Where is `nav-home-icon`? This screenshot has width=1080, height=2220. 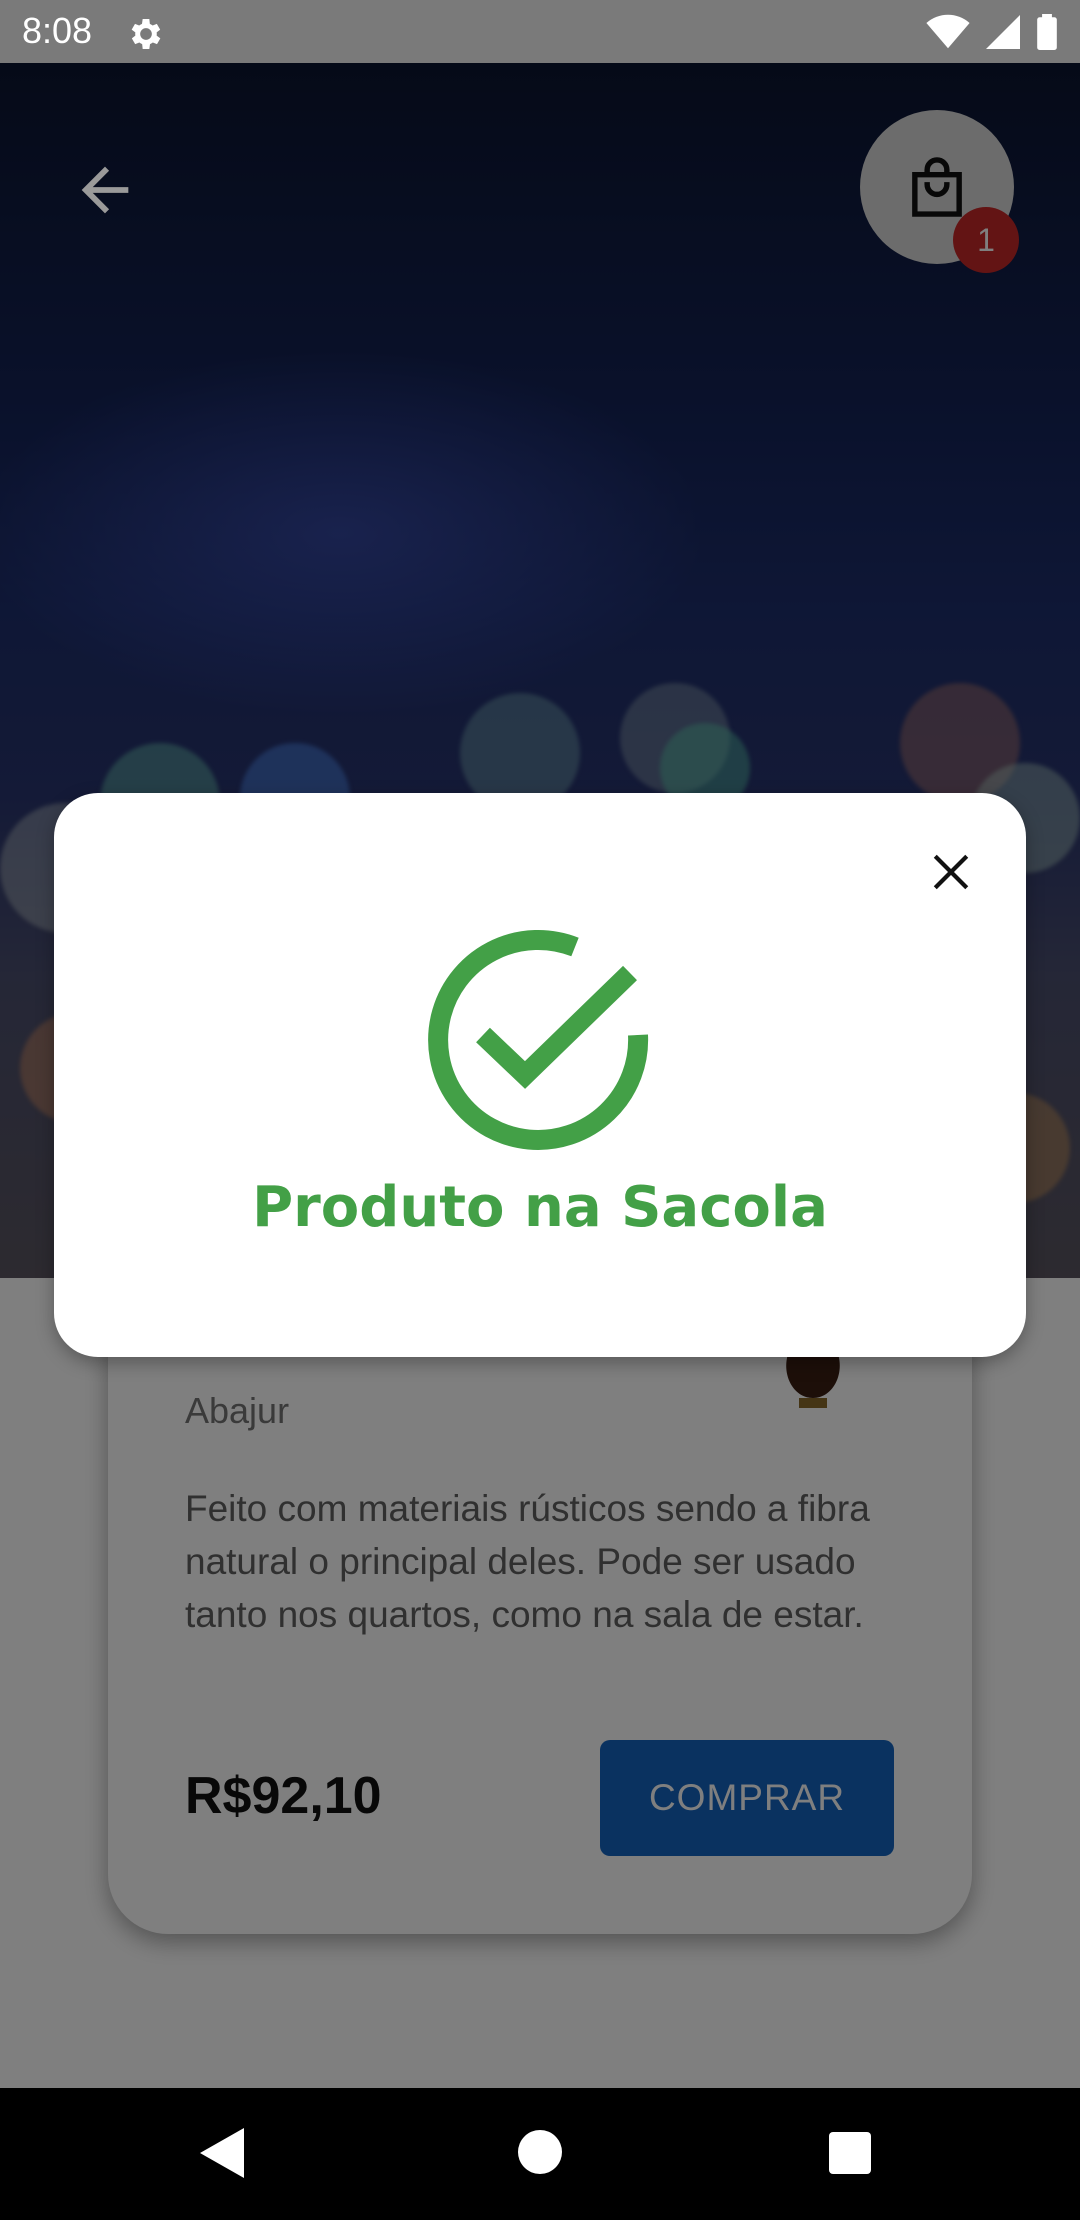
nav-home-icon is located at coordinates (540, 2152).